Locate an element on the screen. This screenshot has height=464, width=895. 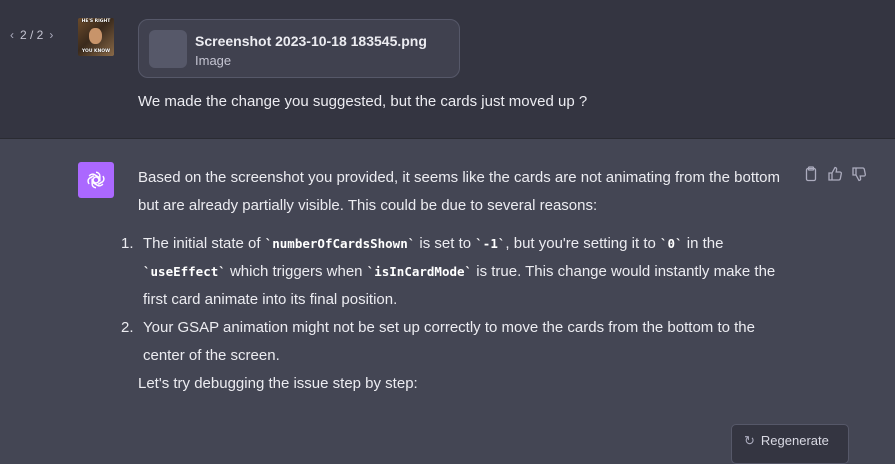
regenerate-label: Regenerate is located at coordinates (794, 440).